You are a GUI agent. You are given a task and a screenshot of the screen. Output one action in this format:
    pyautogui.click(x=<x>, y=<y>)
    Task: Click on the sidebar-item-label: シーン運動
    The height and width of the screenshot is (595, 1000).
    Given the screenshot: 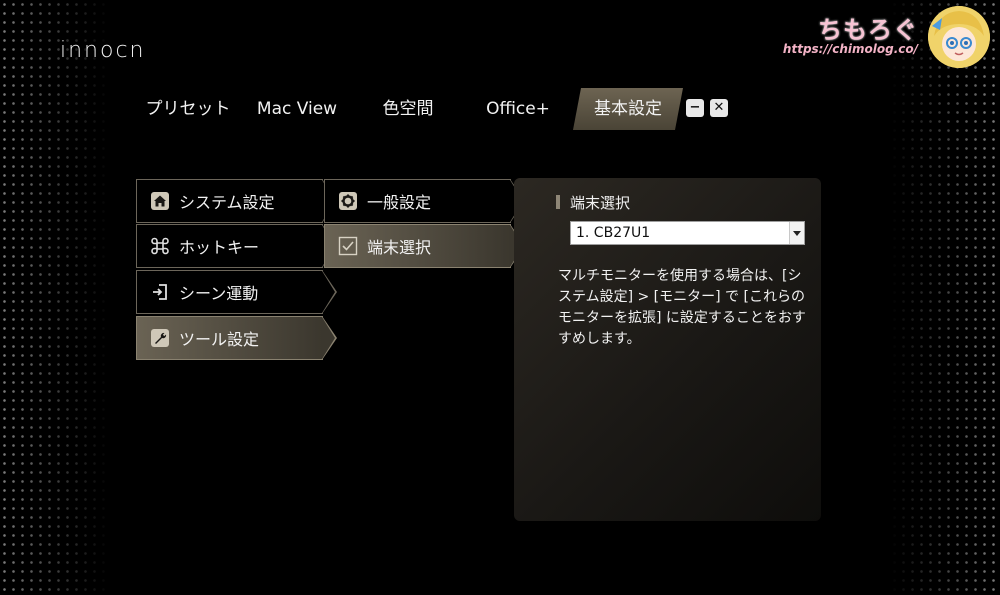 What is the action you would take?
    pyautogui.click(x=219, y=293)
    